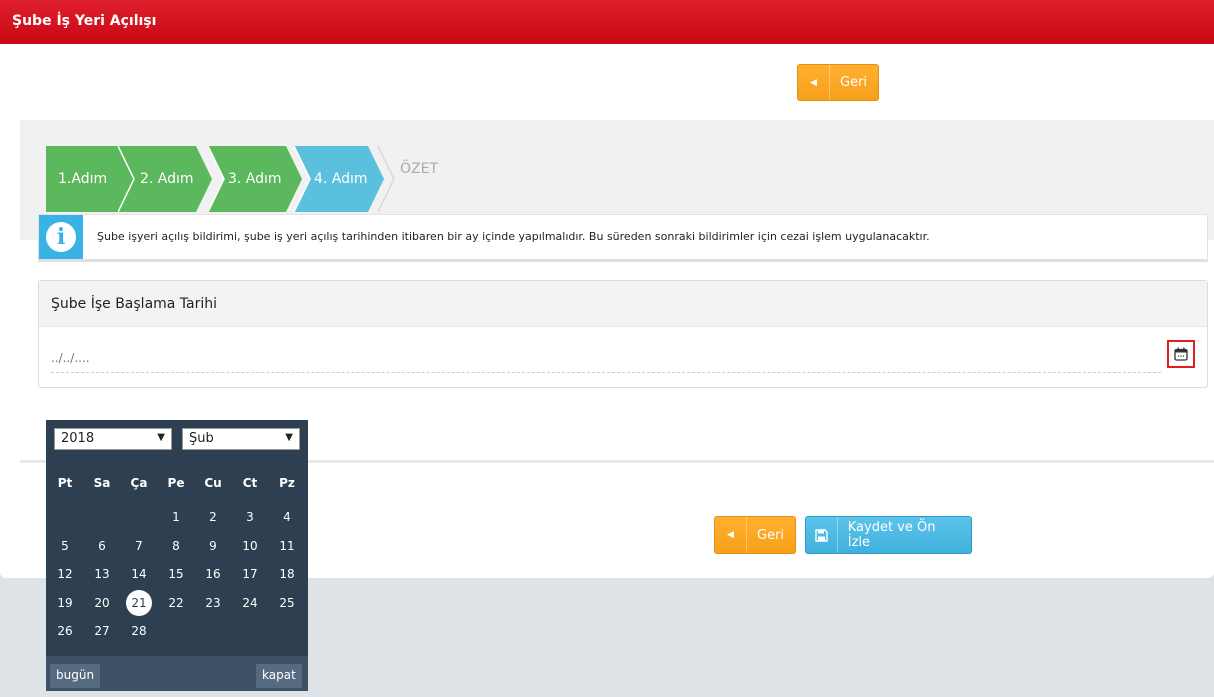 This screenshot has height=697, width=1214. I want to click on step-3: 3. Adım, so click(256, 179).